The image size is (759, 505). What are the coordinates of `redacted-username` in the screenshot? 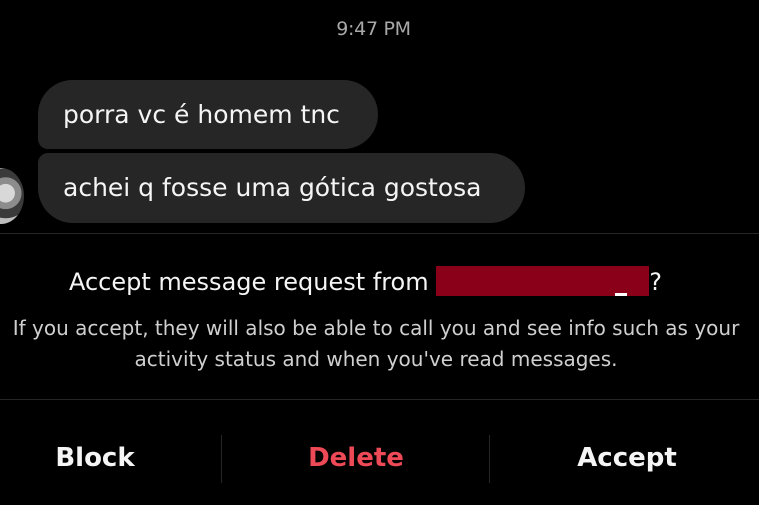 It's located at (543, 281).